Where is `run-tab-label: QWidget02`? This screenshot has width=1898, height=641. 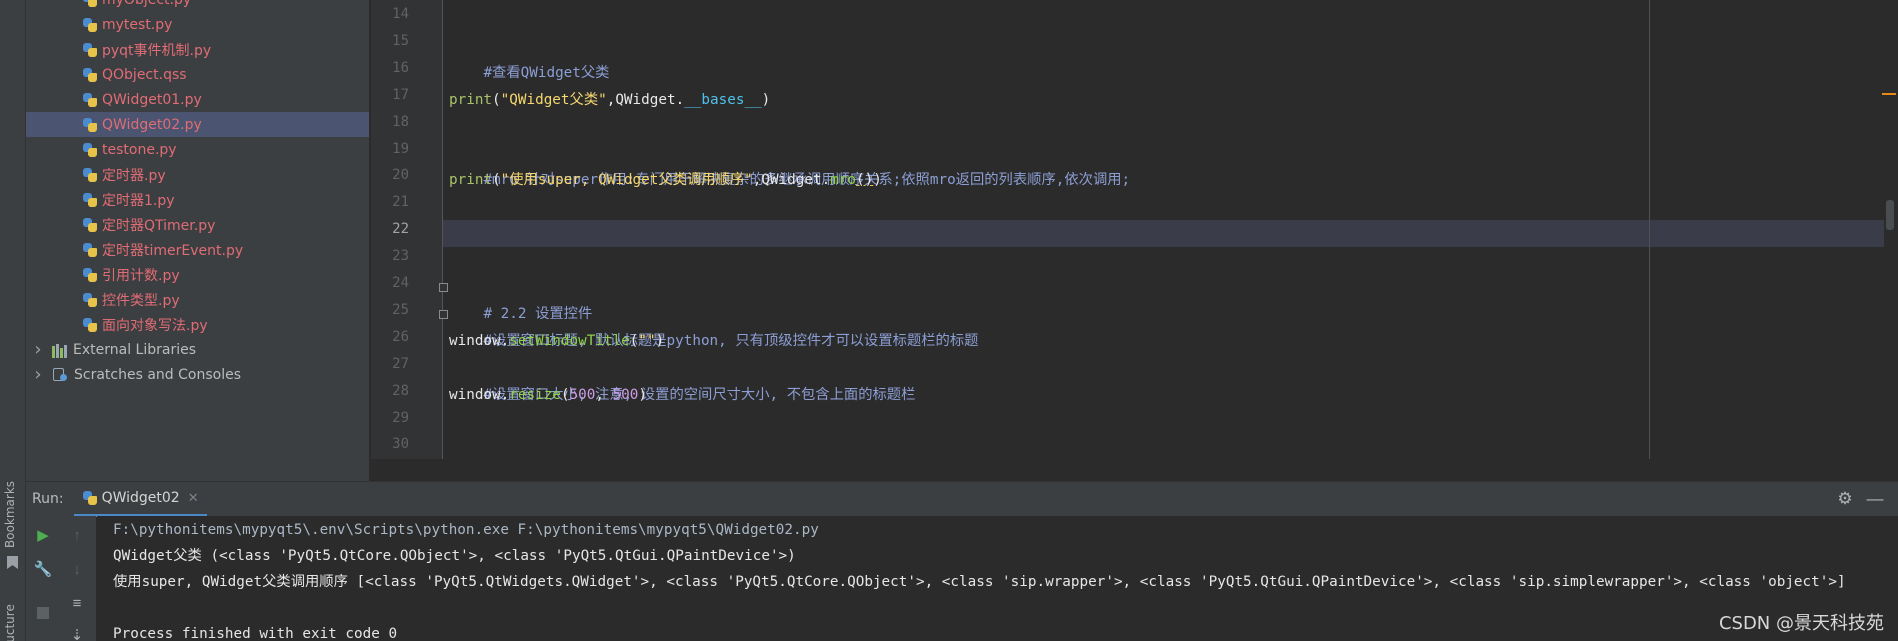 run-tab-label: QWidget02 is located at coordinates (140, 497).